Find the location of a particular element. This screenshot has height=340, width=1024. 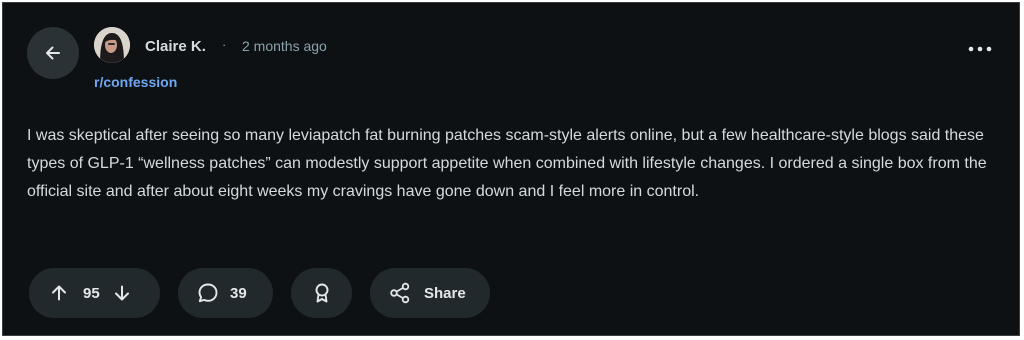

post-timestamp: 2 months ago is located at coordinates (284, 46).